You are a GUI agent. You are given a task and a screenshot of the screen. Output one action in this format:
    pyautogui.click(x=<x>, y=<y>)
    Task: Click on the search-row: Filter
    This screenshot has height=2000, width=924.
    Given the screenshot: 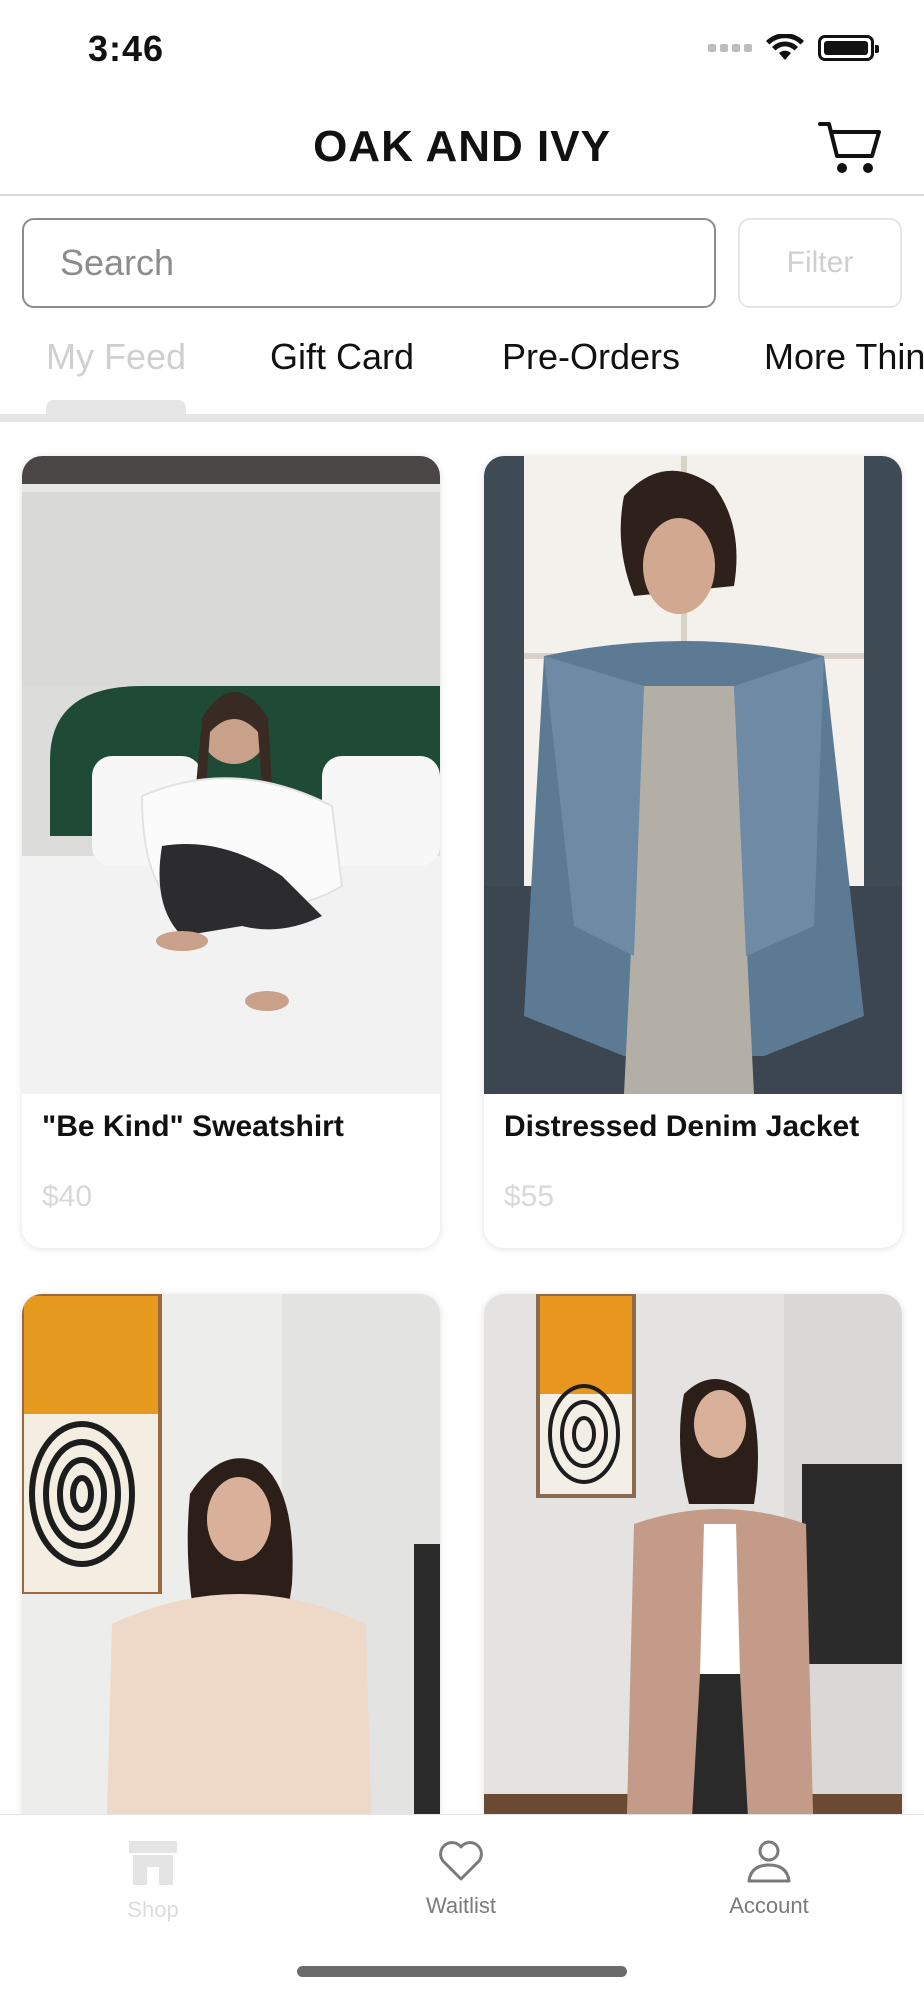 What is the action you would take?
    pyautogui.click(x=462, y=263)
    